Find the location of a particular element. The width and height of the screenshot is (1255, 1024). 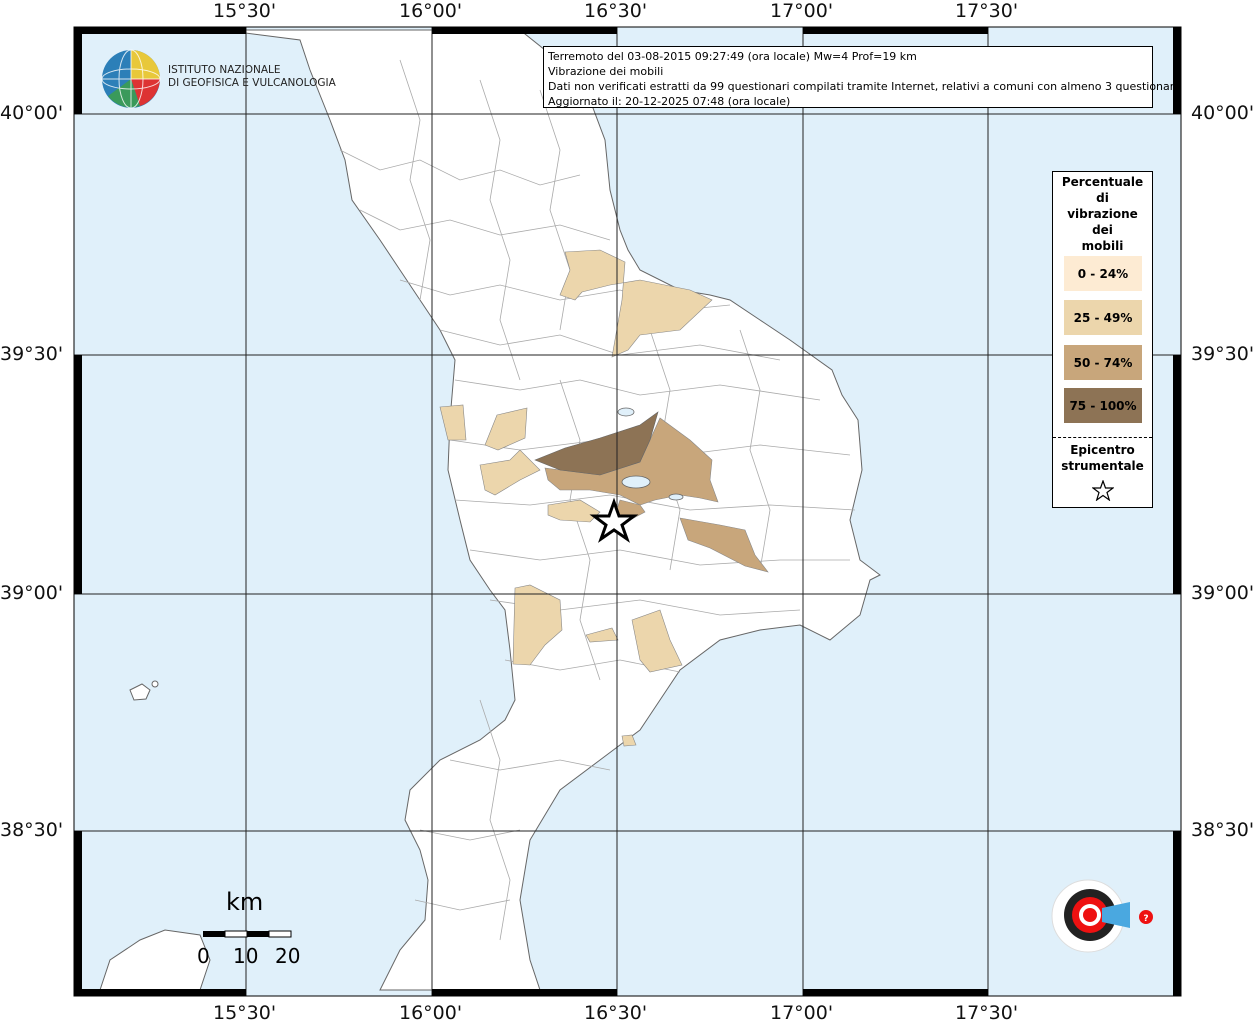

event-subtitle: Vibrazione dei mobili is located at coordinates (606, 71).